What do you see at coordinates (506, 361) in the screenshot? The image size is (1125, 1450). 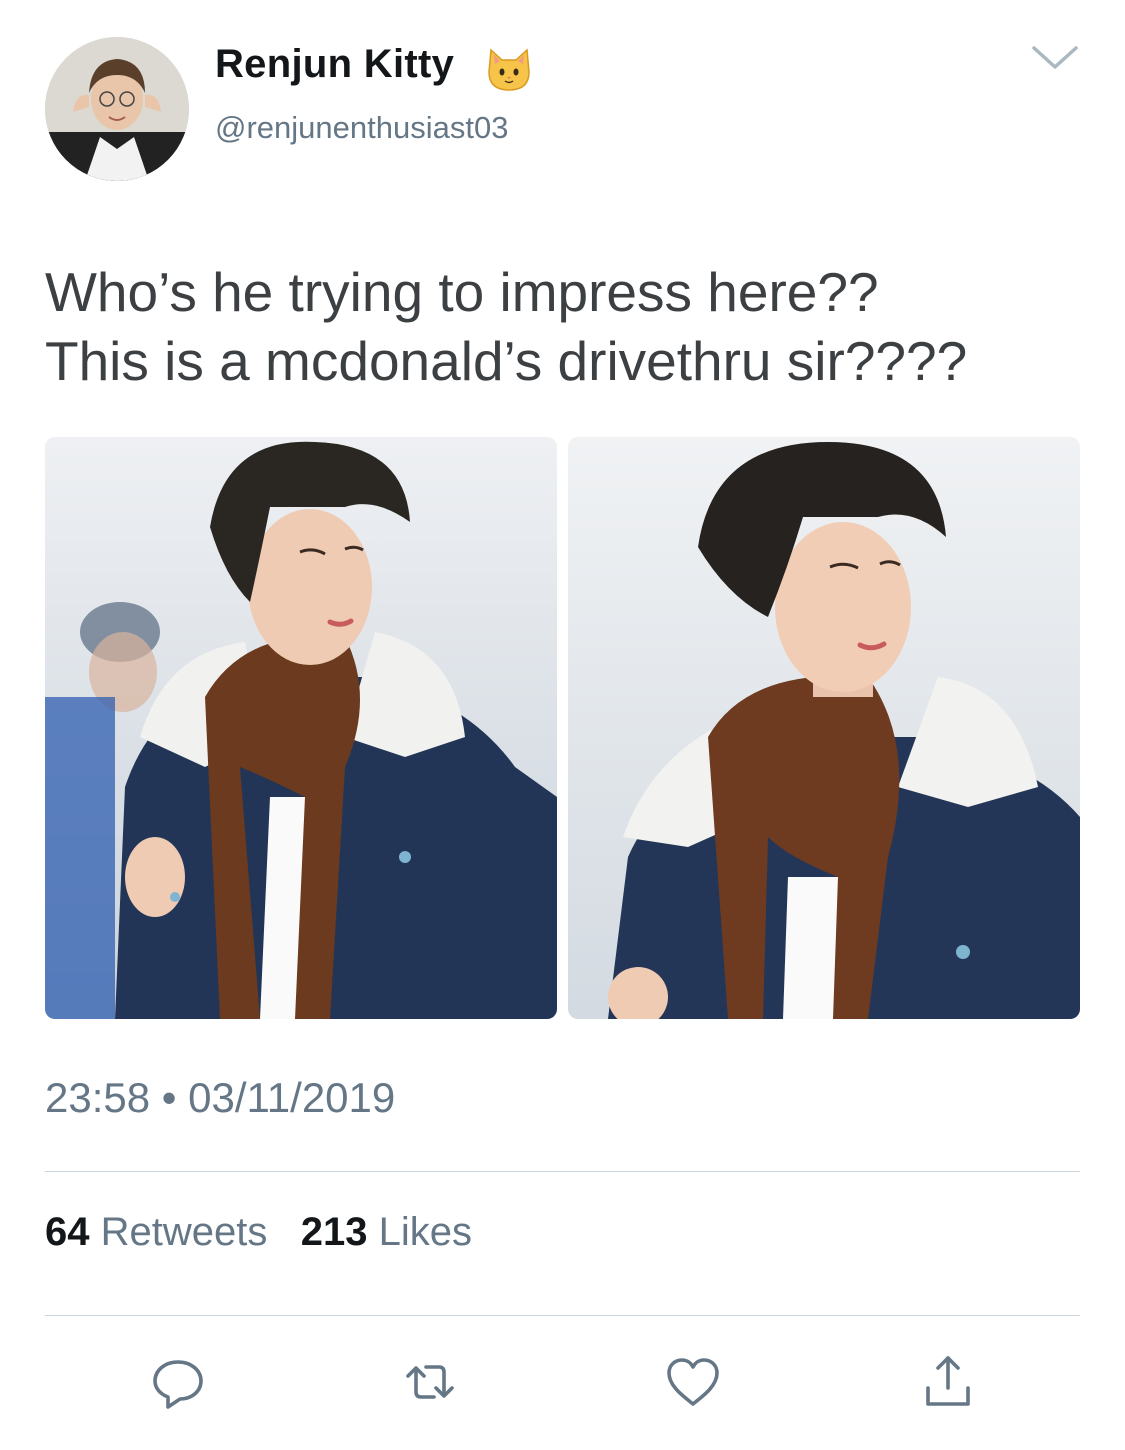 I see `tweet-text-line: This is a mcdonald’s drivethru sir????` at bounding box center [506, 361].